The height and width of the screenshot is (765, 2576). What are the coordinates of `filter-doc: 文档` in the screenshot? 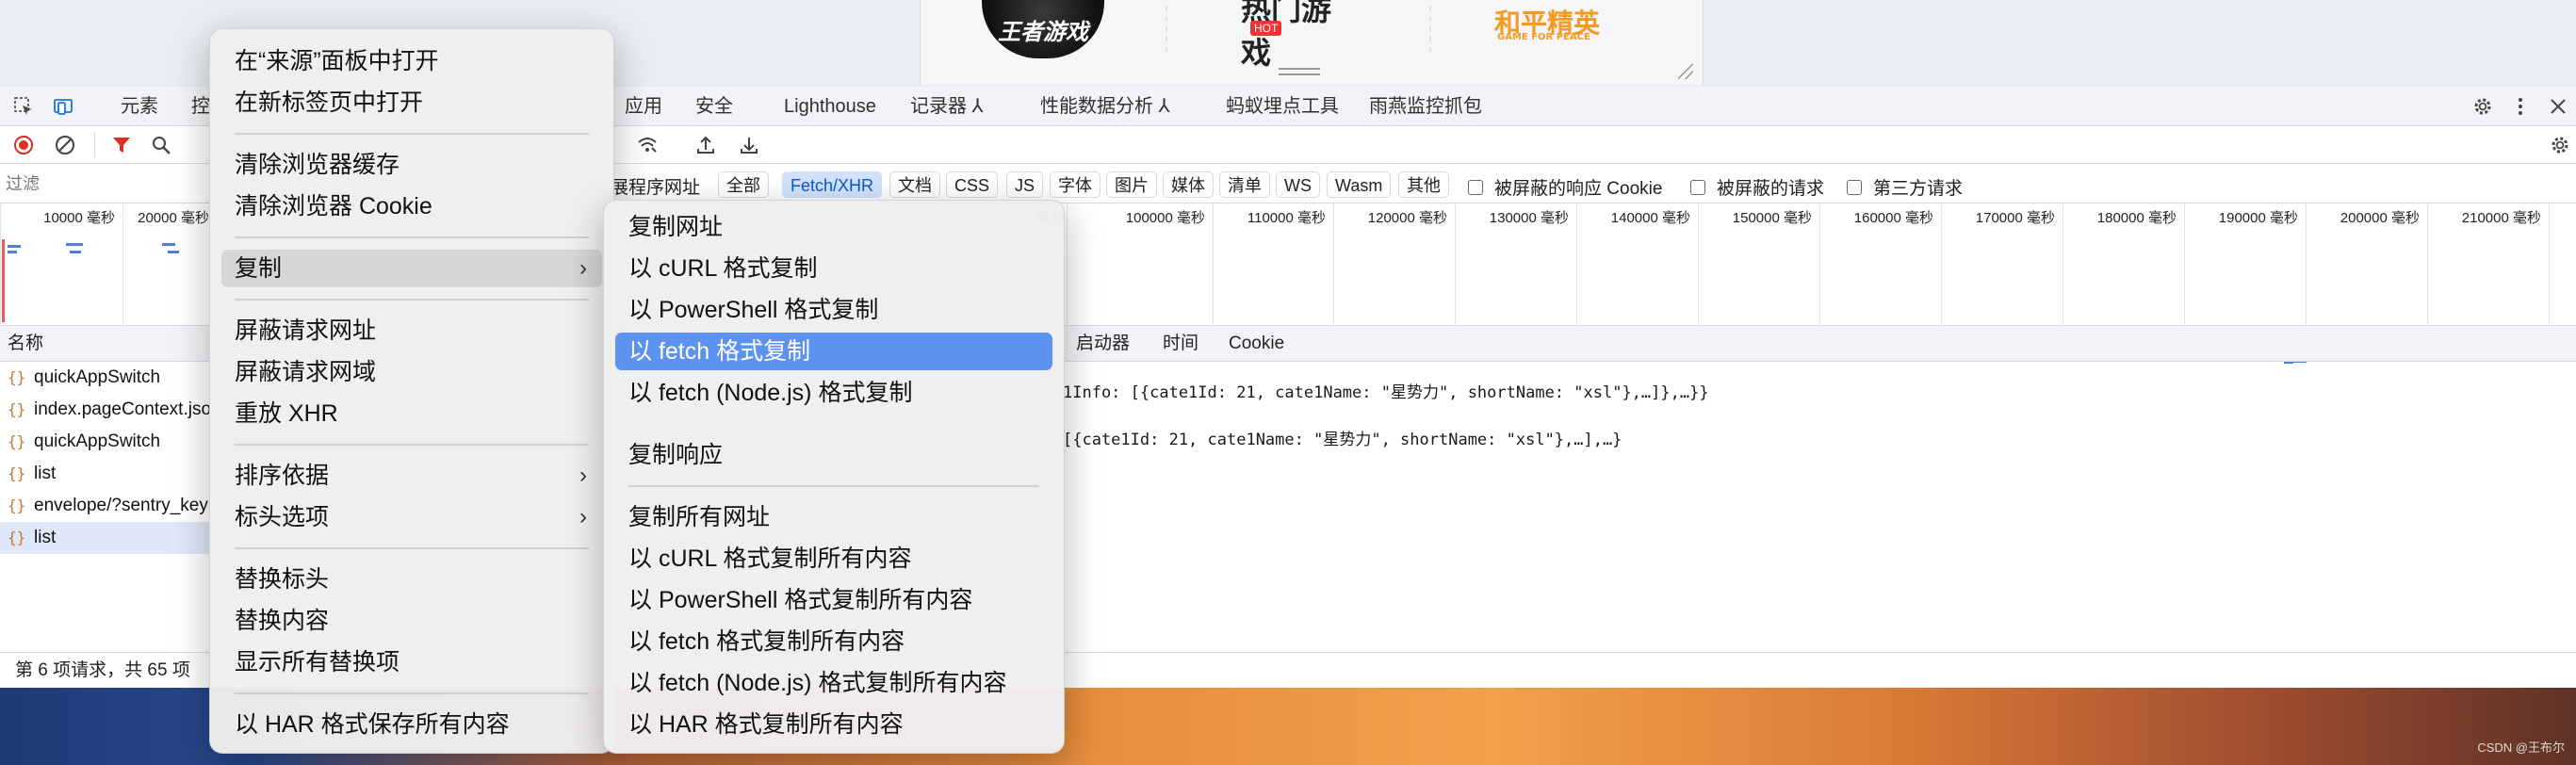 It's located at (914, 184).